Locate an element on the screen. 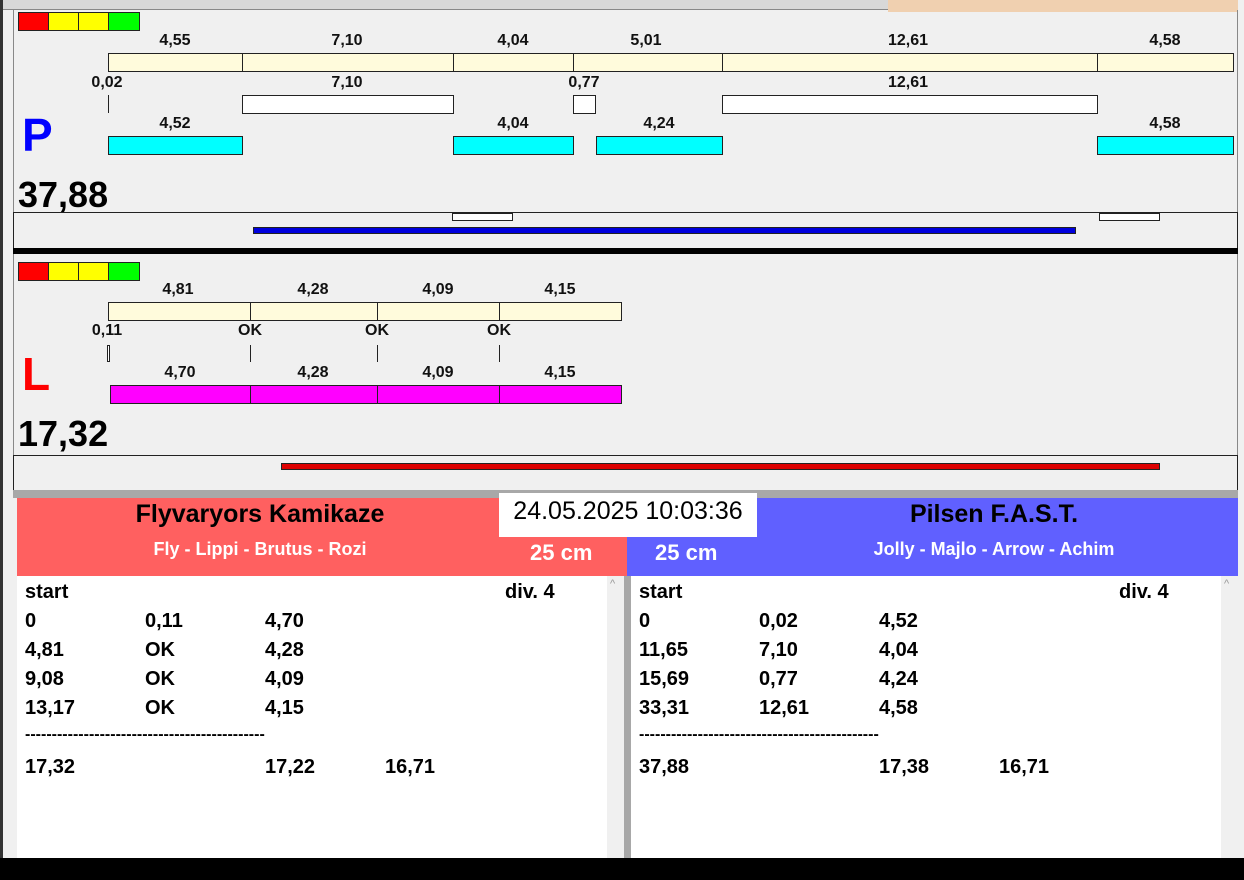 The image size is (1244, 880). cell: 0,02 is located at coordinates (778, 621).